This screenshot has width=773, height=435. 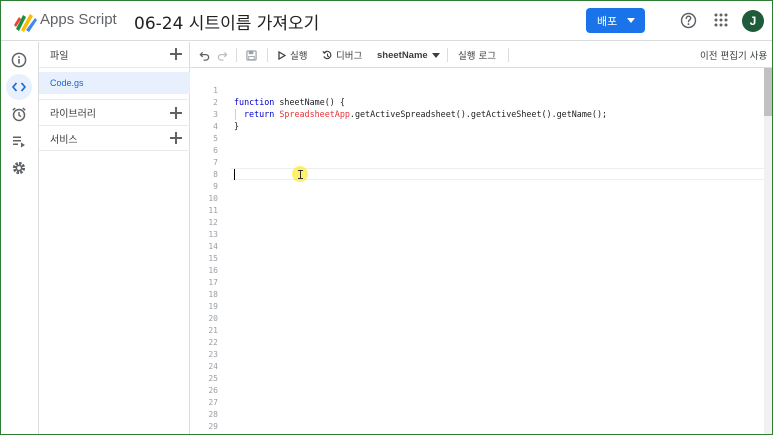 I want to click on line-number: 11, so click(x=213, y=210).